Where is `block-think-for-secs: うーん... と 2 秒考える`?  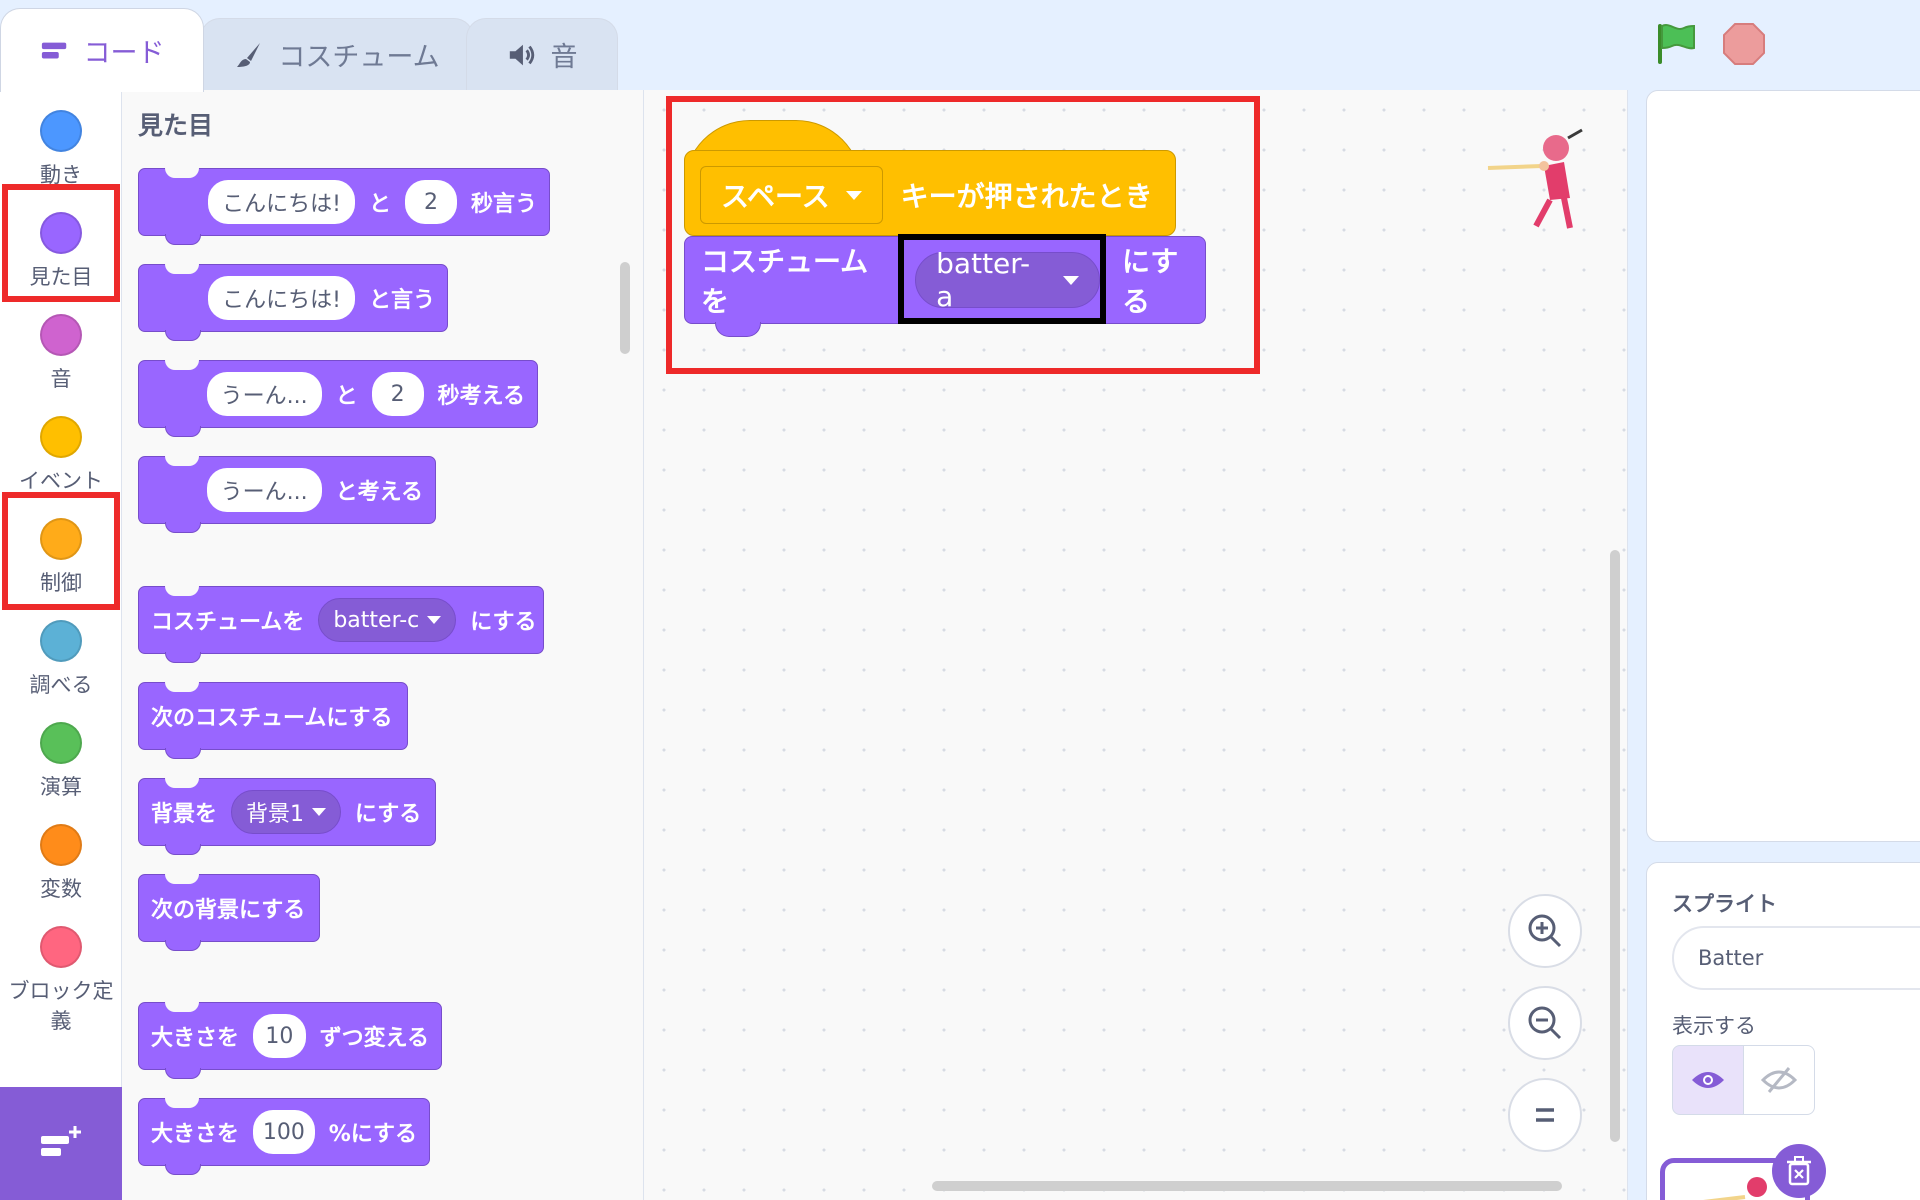
block-think-for-secs: うーん... と 2 秒考える is located at coordinates (338, 398).